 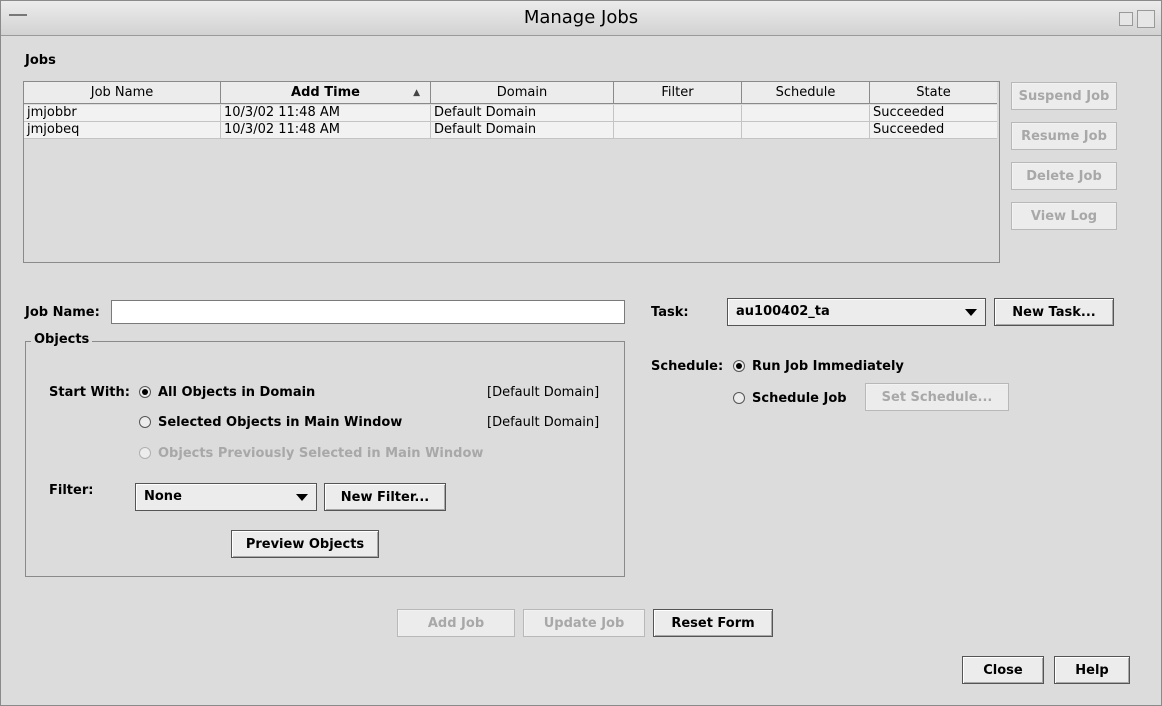 What do you see at coordinates (89, 392) in the screenshot?
I see `start-with-label: Start With:` at bounding box center [89, 392].